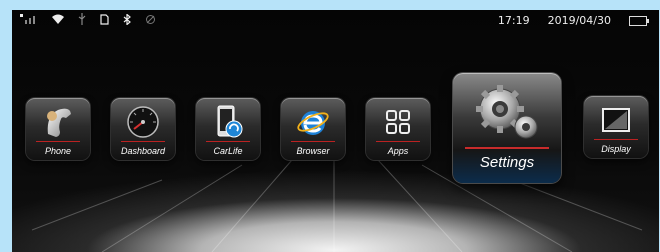 This screenshot has height=252, width=660. Describe the element at coordinates (104, 20) in the screenshot. I see `sim-icon` at that location.